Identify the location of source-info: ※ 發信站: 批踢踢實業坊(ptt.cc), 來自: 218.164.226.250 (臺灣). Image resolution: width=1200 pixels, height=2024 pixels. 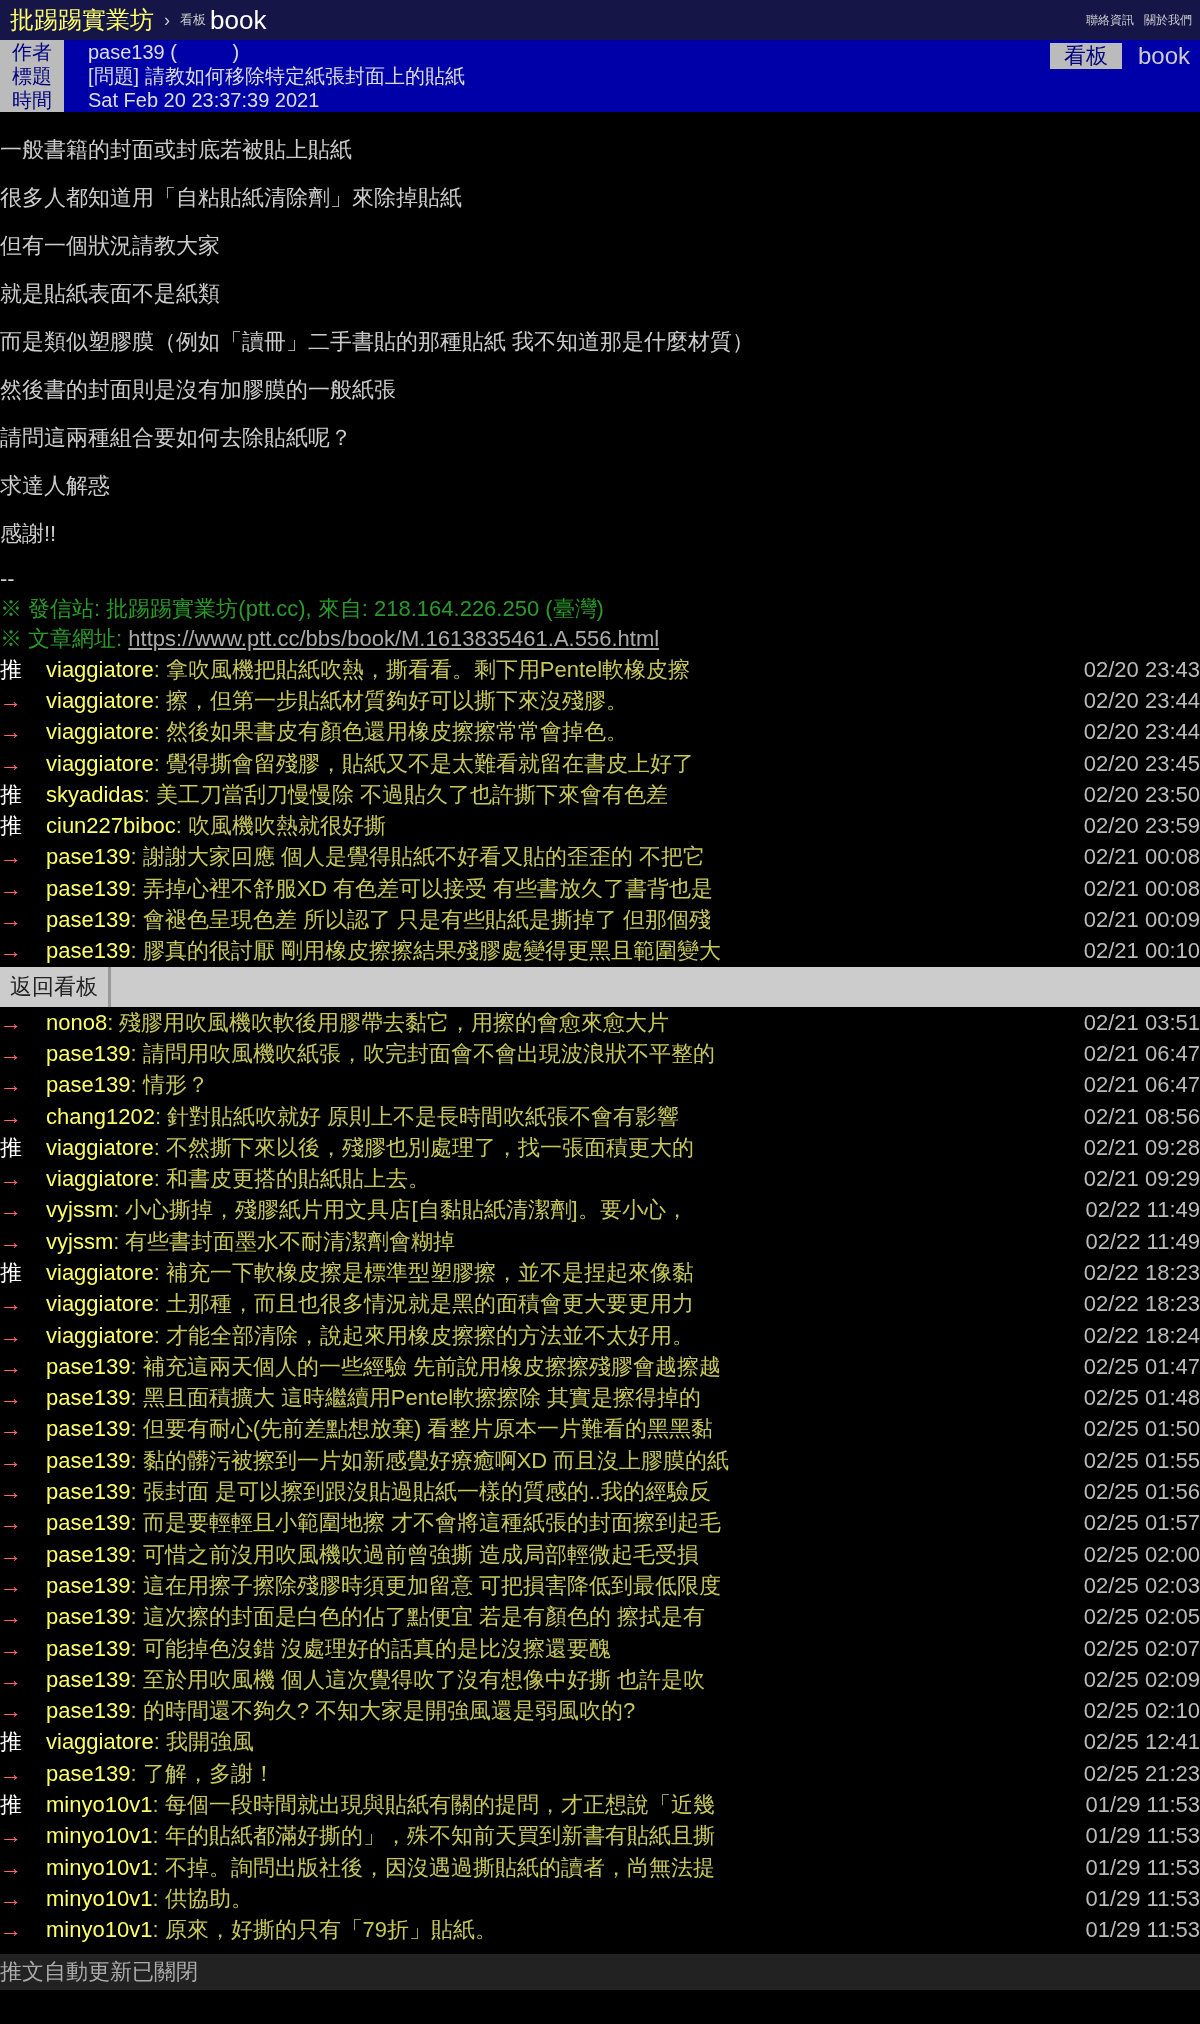
(302, 608).